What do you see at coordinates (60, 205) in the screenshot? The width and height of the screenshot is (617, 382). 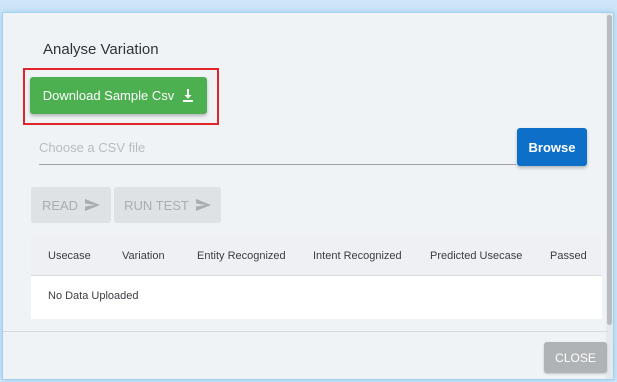 I see `read-button-label: READ` at bounding box center [60, 205].